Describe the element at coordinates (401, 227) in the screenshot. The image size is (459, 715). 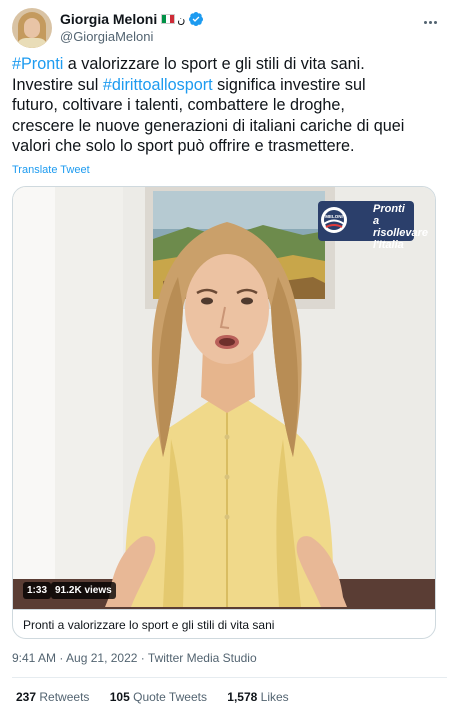
I see `video-overlay-slogan: Pronti a risollevare l'Italia` at that location.